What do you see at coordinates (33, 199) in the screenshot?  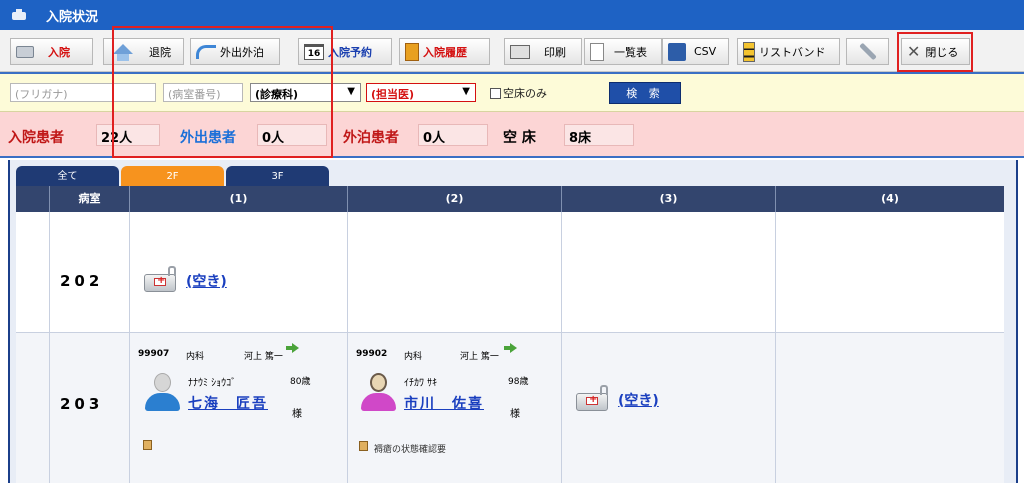 I see `header-spacer` at bounding box center [33, 199].